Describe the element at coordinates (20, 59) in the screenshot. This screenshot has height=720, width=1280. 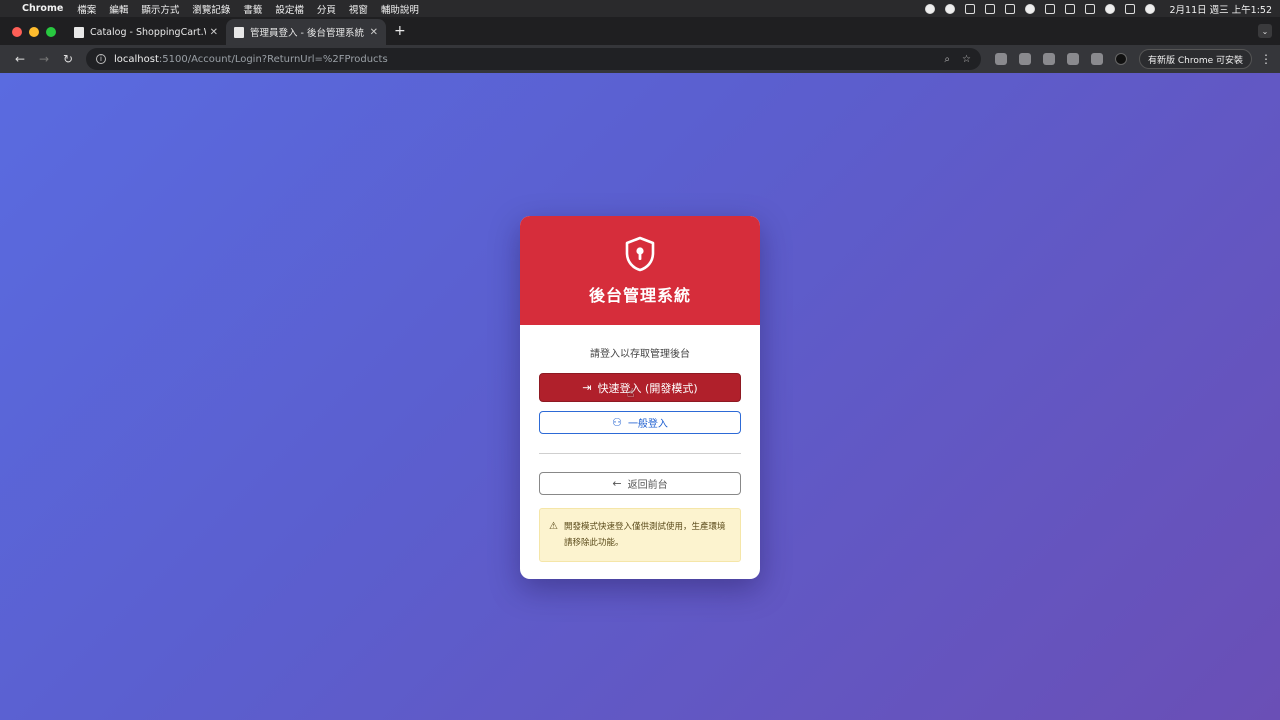
I see `back-arrow-icon: ←` at that location.